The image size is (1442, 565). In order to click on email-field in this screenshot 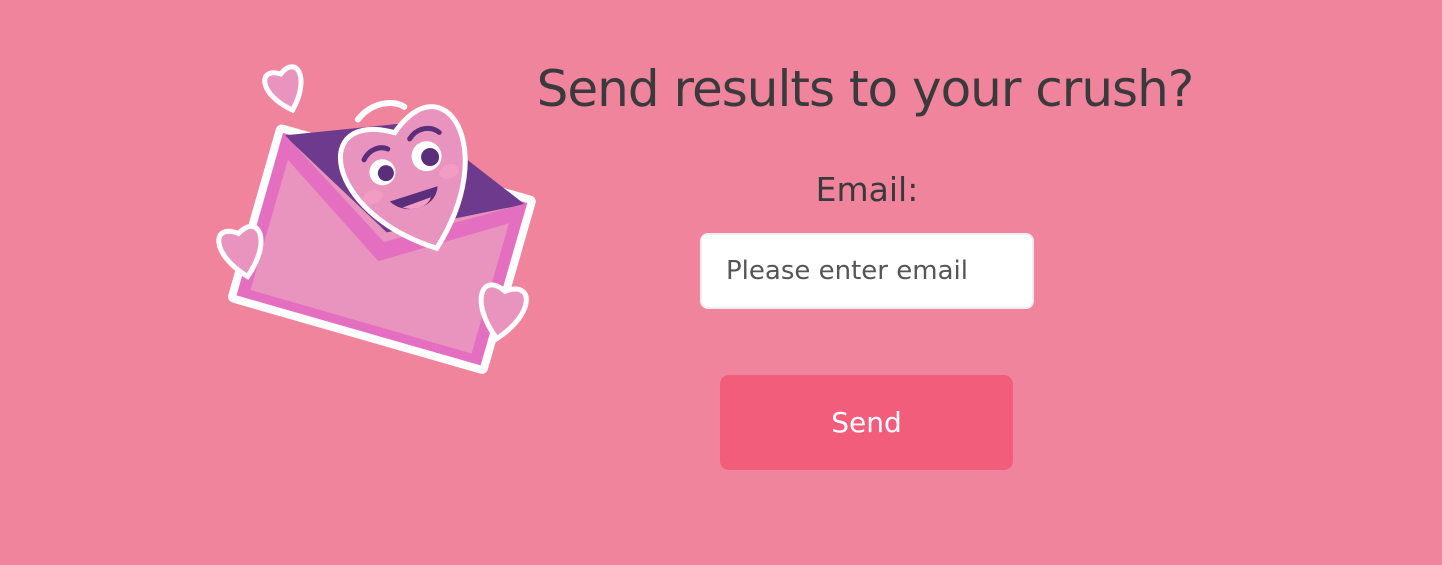, I will do `click(867, 271)`.